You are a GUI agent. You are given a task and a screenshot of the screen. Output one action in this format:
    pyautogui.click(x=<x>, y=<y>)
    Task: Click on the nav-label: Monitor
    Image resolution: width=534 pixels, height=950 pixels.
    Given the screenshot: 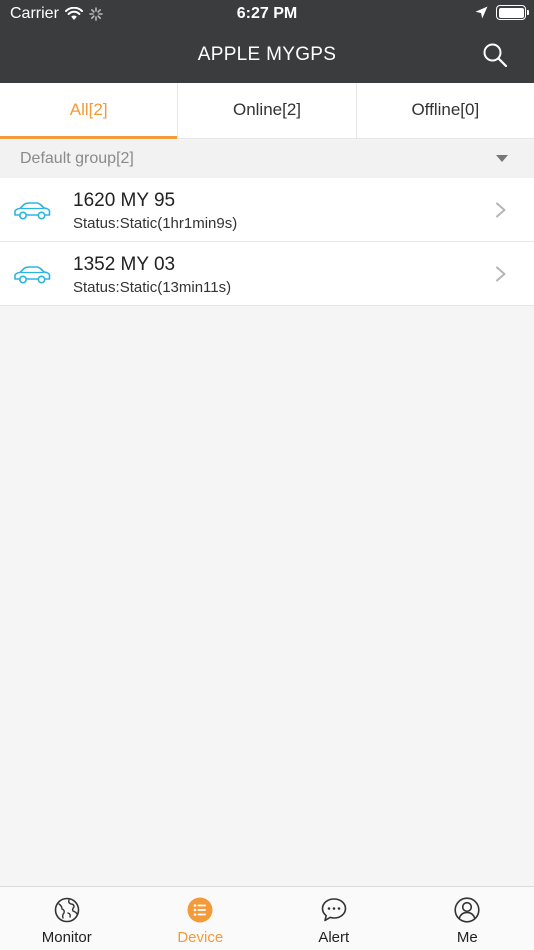 What is the action you would take?
    pyautogui.click(x=66, y=937)
    